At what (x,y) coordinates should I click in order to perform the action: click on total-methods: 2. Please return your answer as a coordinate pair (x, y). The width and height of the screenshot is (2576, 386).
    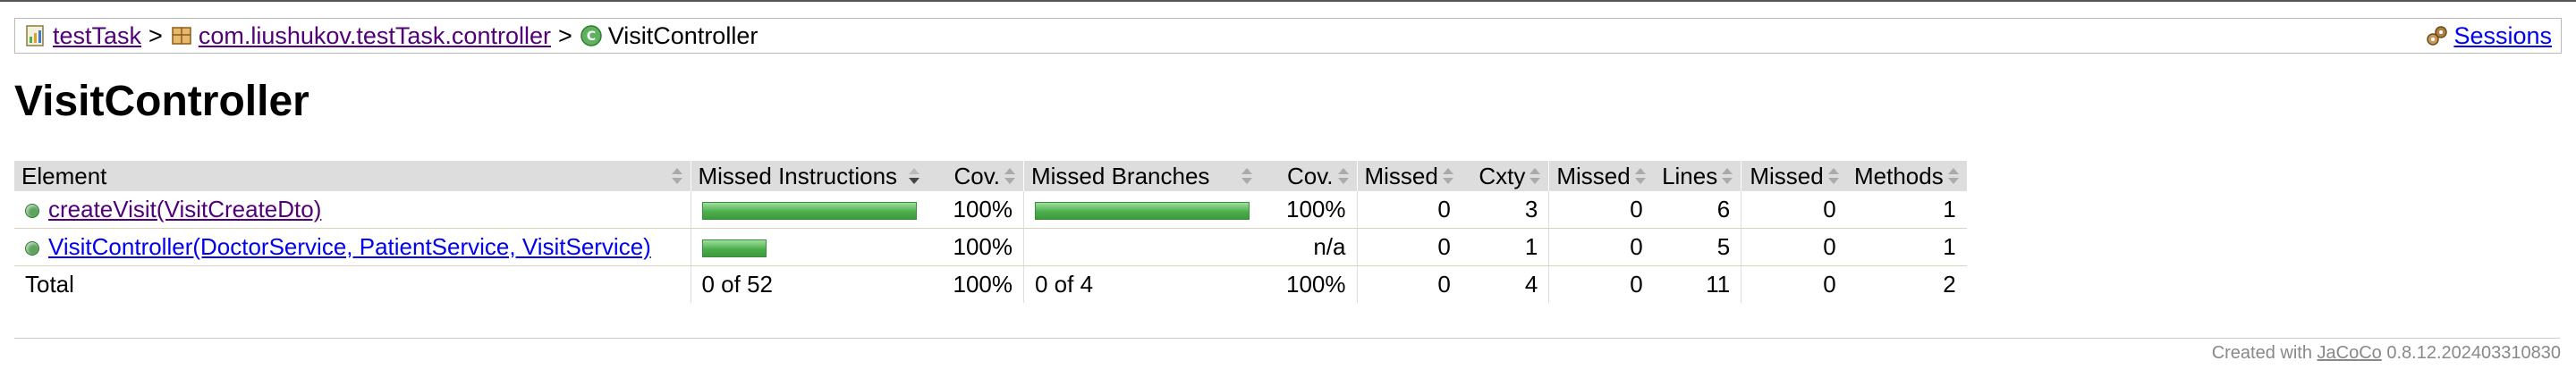
    Looking at the image, I should click on (1906, 284).